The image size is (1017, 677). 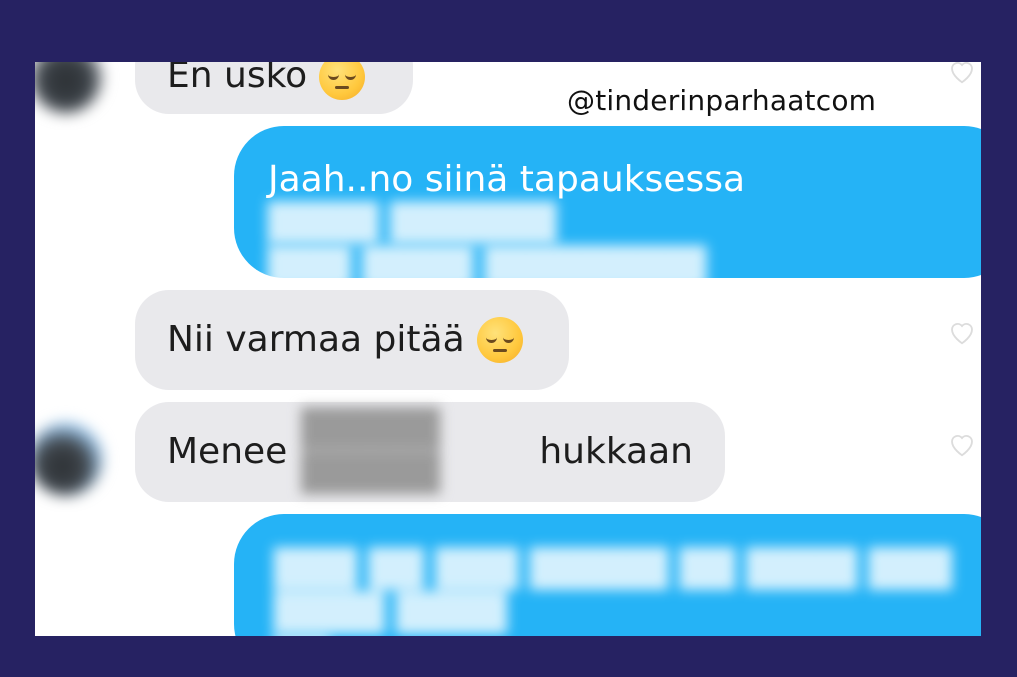 I want to click on message-text-end: hukkaan, so click(x=616, y=451).